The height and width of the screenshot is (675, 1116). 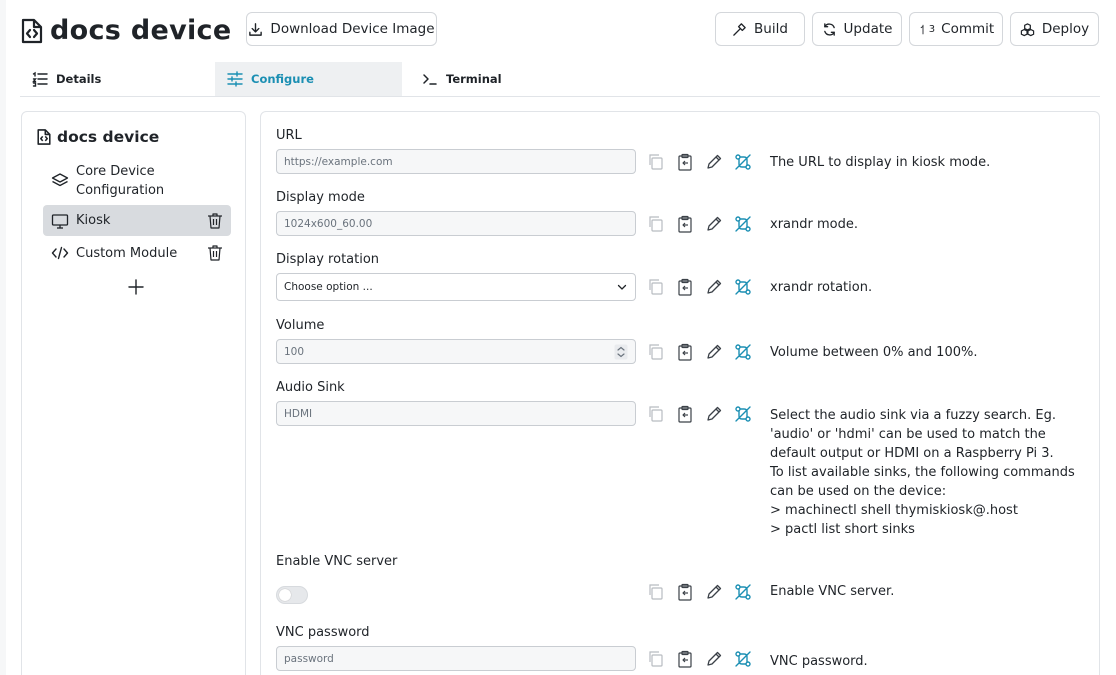 I want to click on tab-configure: Configure, so click(x=308, y=79).